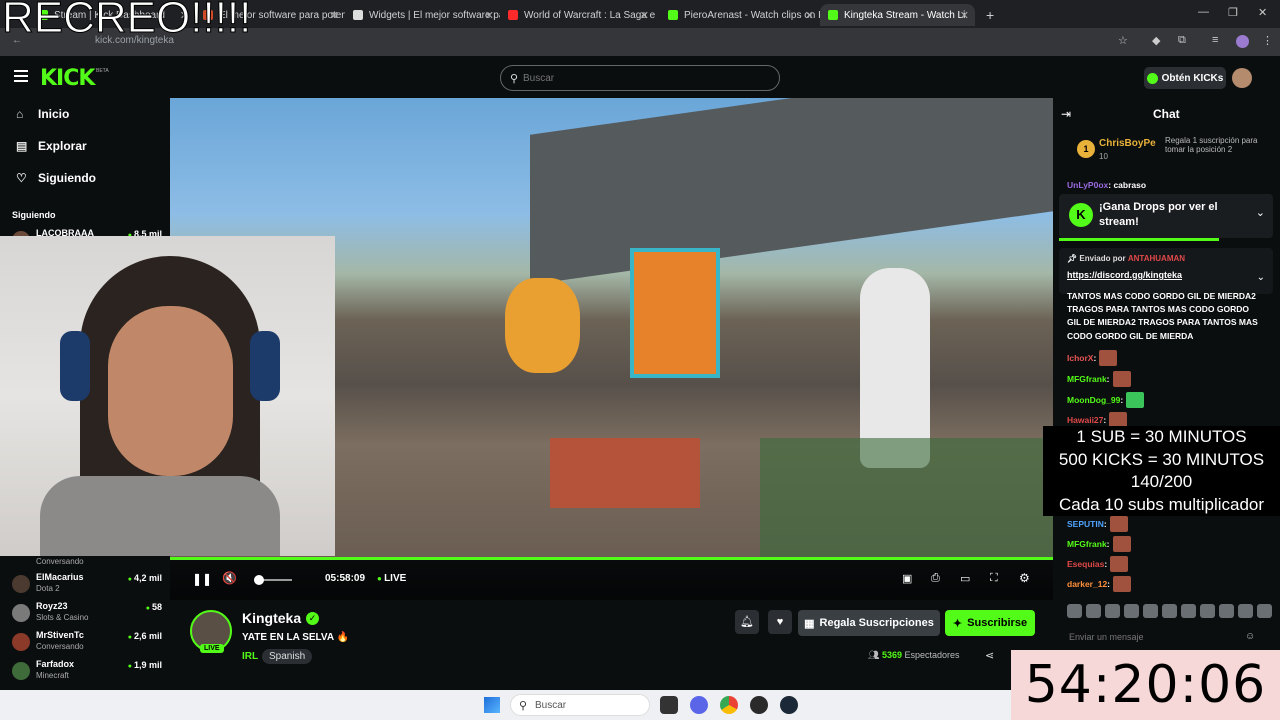 The height and width of the screenshot is (720, 1280). I want to click on discord-icon, so click(699, 705).